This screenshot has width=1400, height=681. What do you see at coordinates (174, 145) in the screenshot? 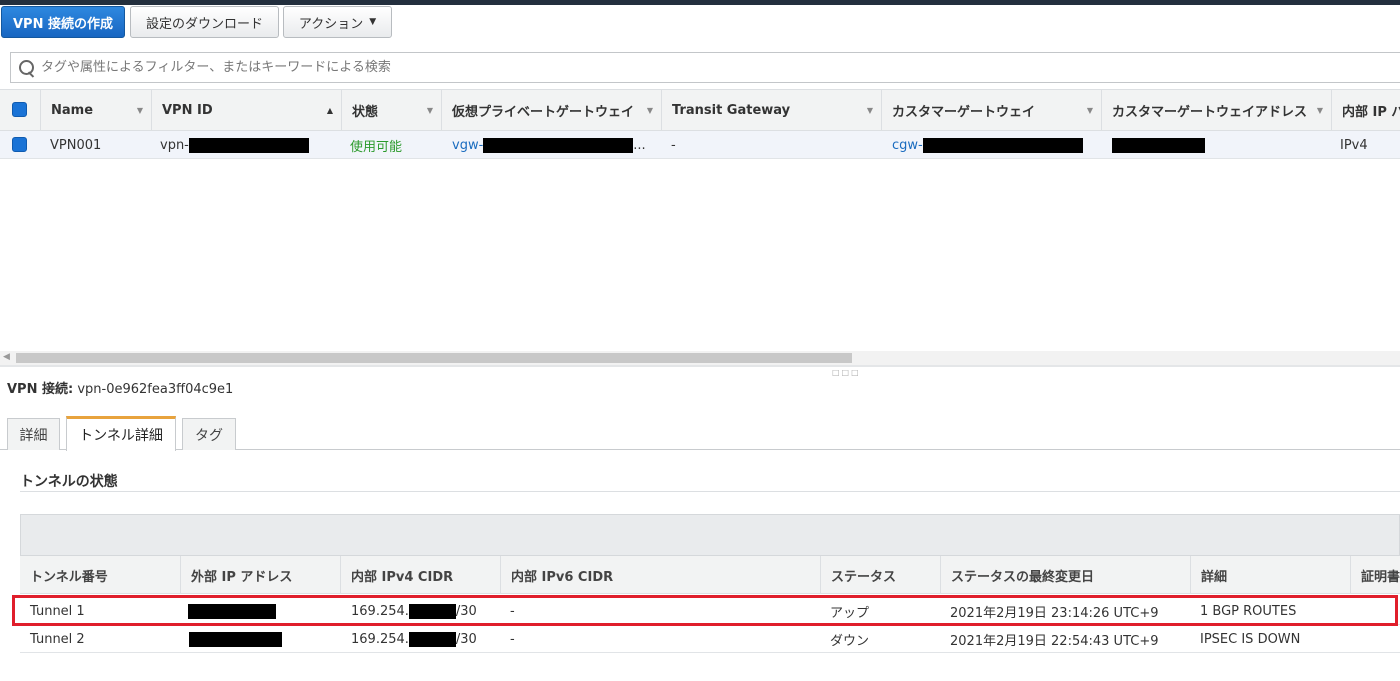
I see `vpn-id-prefix: vpn-` at bounding box center [174, 145].